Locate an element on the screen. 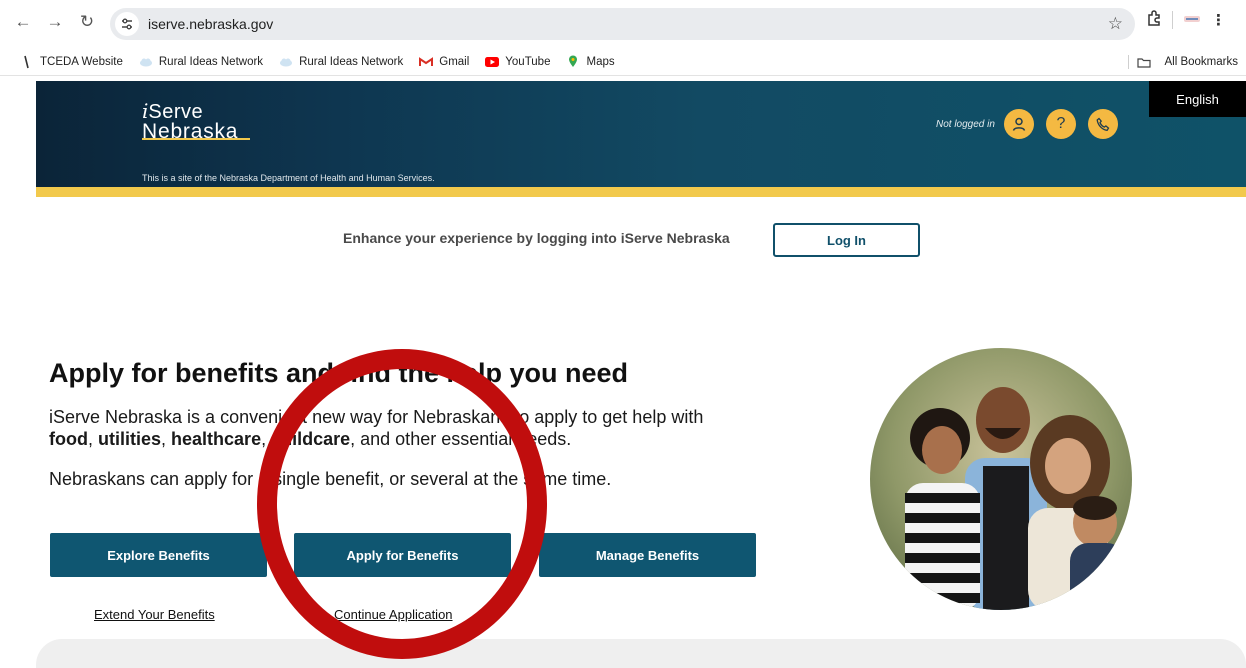 The width and height of the screenshot is (1246, 668). bookmark-star-icon: ☆ is located at coordinates (1115, 24).